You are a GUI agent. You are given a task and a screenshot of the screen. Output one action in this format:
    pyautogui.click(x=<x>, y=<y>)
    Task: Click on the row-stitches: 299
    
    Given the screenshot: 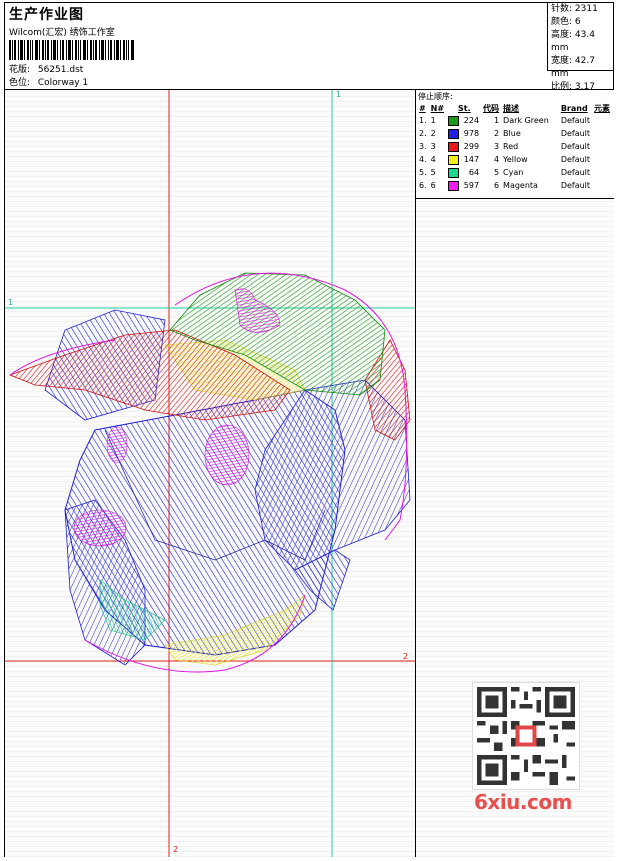 What is the action you would take?
    pyautogui.click(x=463, y=146)
    